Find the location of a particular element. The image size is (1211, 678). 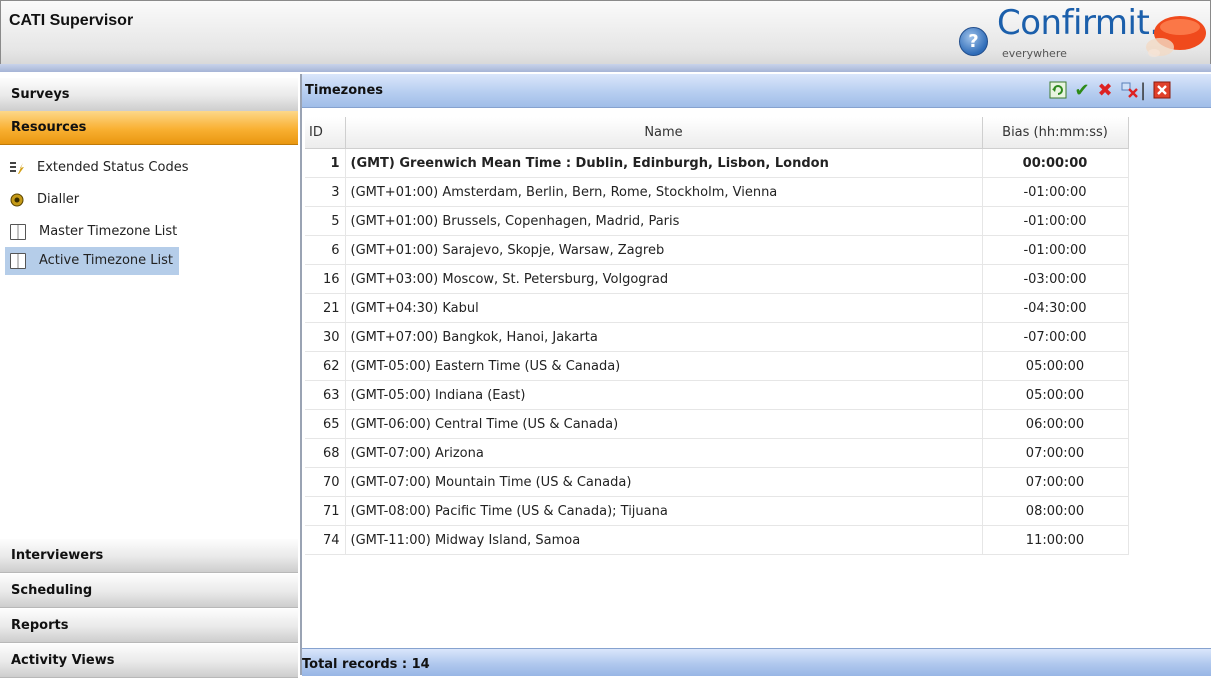

sidebar-item-extended-status-codes: Extended Status Codes is located at coordinates (102, 168).